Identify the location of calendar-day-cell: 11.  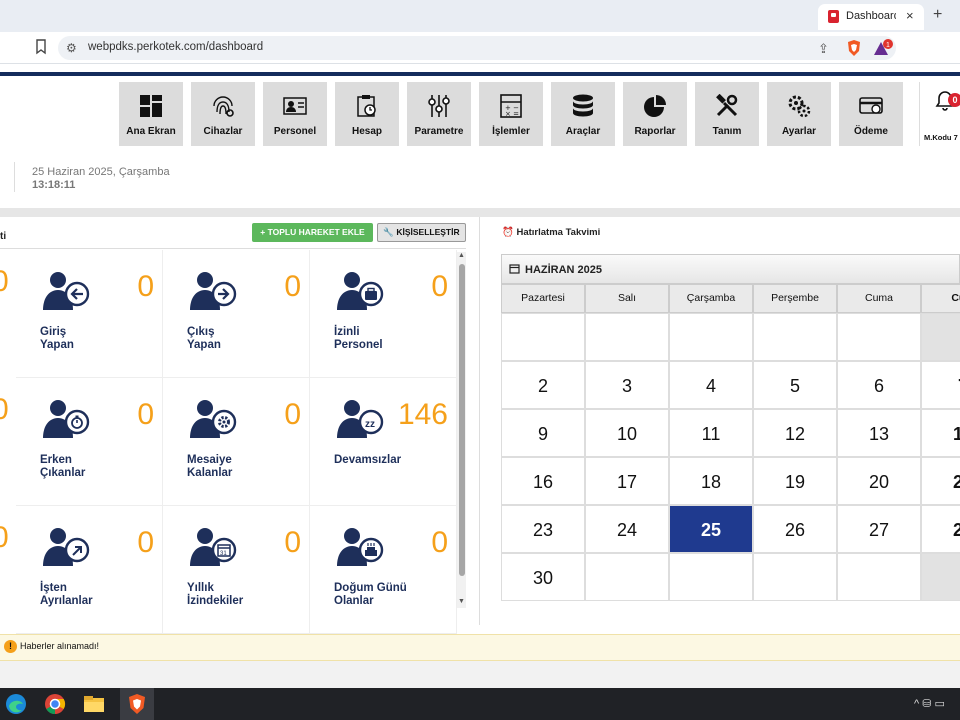
(711, 433).